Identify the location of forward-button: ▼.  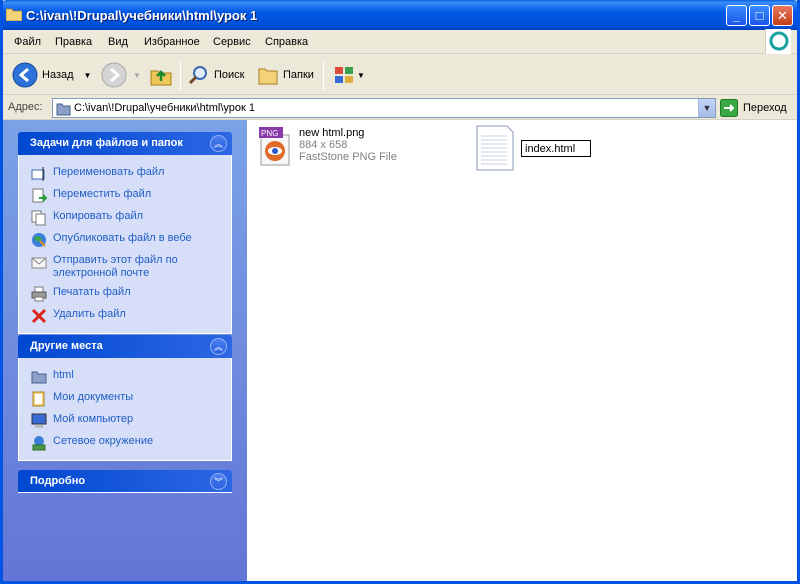
(121, 75).